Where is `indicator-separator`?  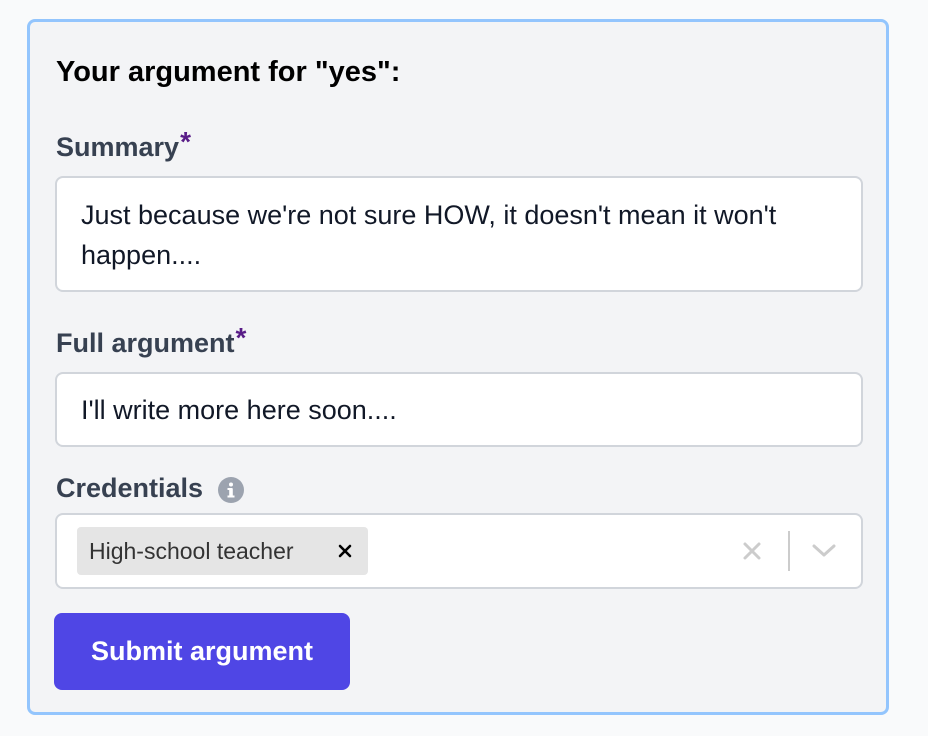 indicator-separator is located at coordinates (789, 551).